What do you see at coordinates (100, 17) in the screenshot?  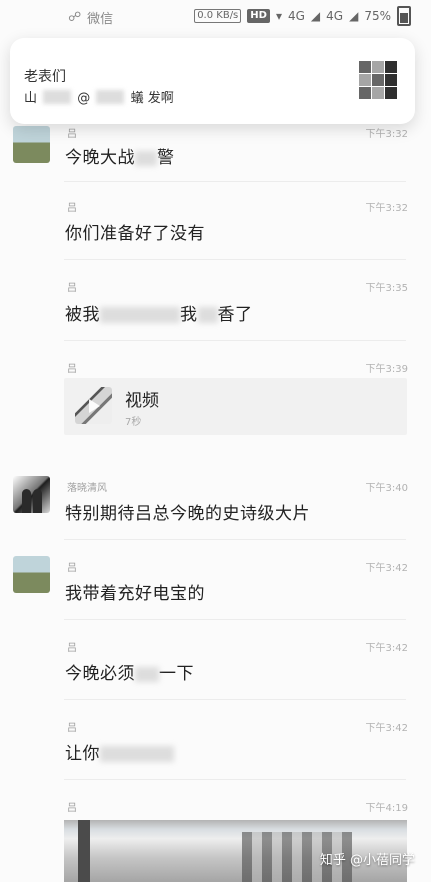 I see `status-app-label: 微信` at bounding box center [100, 17].